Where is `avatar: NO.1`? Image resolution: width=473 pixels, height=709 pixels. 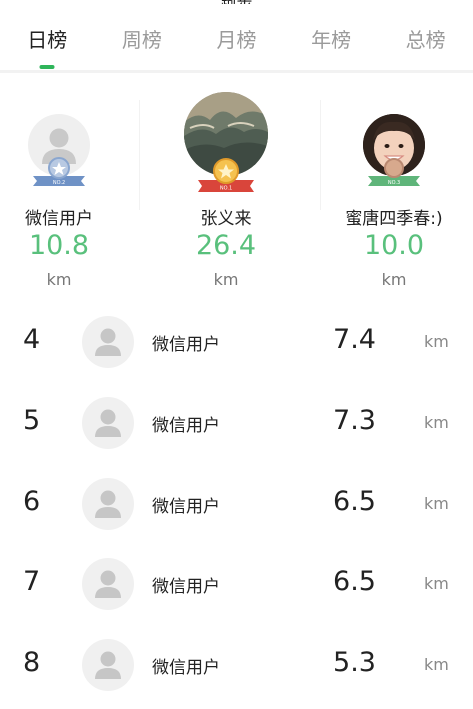
avatar: NO.1 is located at coordinates (226, 142).